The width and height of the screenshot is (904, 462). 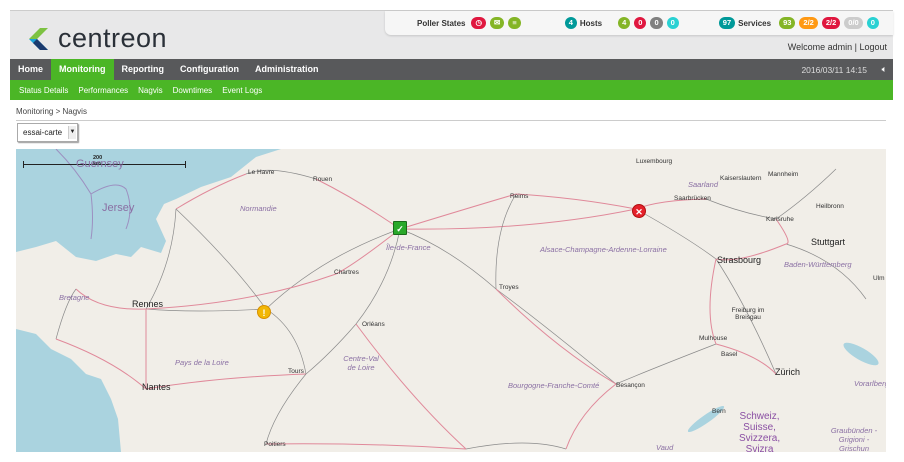 I want to click on poller-database-icon: ≡, so click(x=514, y=23).